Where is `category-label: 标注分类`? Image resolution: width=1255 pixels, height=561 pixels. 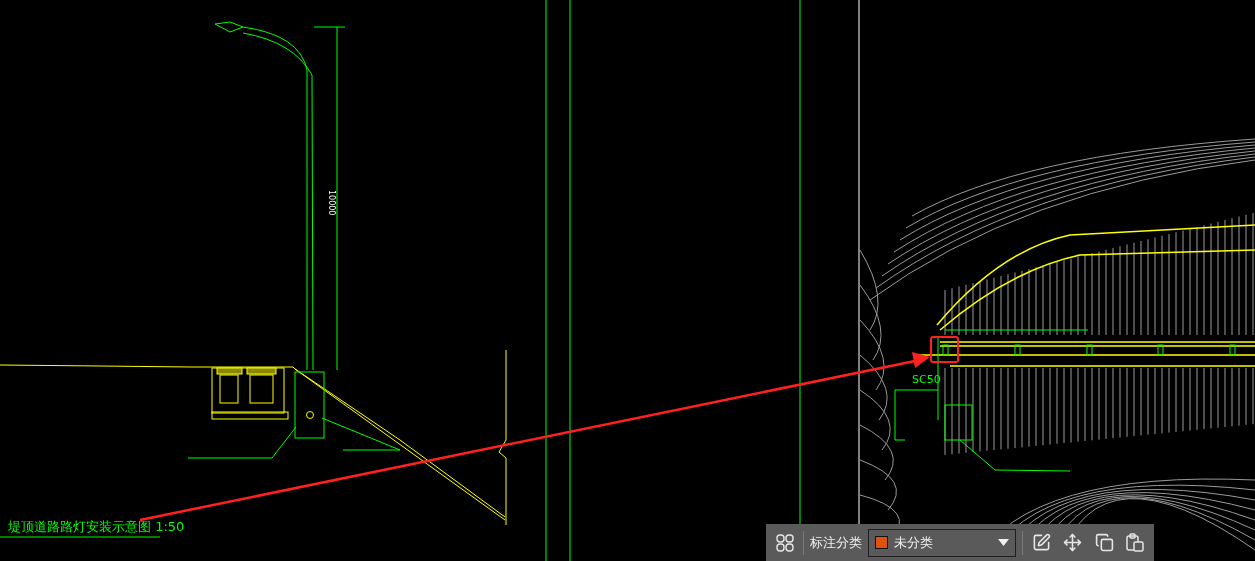
category-label: 标注分类 is located at coordinates (836, 542).